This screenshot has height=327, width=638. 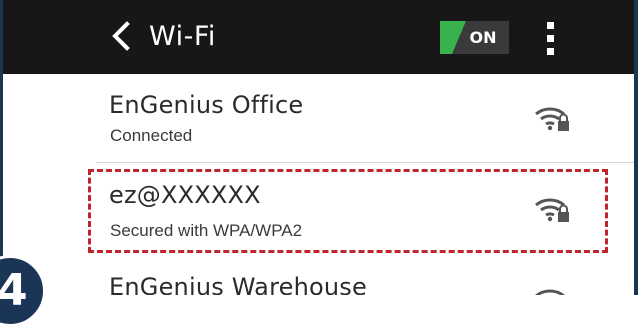 I want to click on toggle-label: ON, so click(x=483, y=37).